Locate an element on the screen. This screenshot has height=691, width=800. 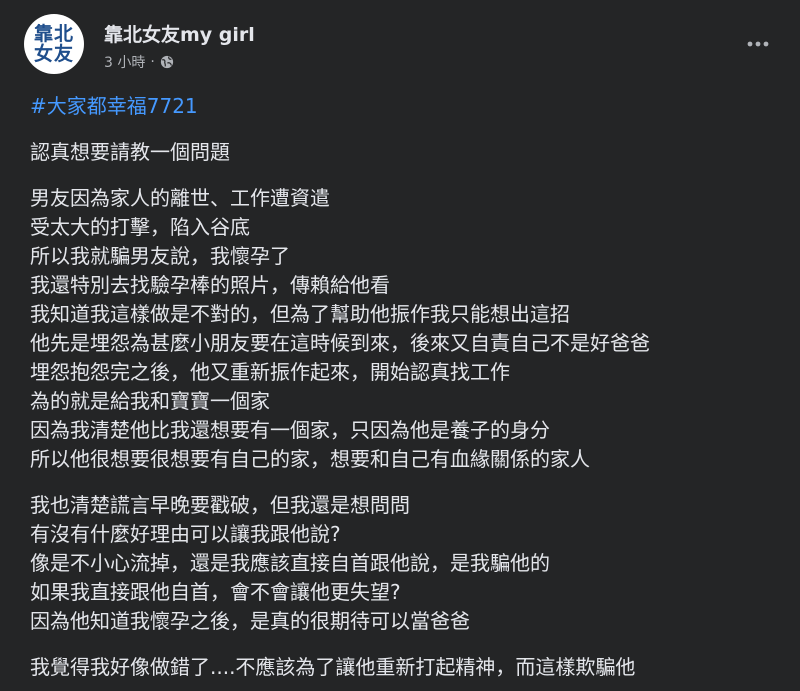
avatar-text-line-1: 靠北 is located at coordinates (53, 34).